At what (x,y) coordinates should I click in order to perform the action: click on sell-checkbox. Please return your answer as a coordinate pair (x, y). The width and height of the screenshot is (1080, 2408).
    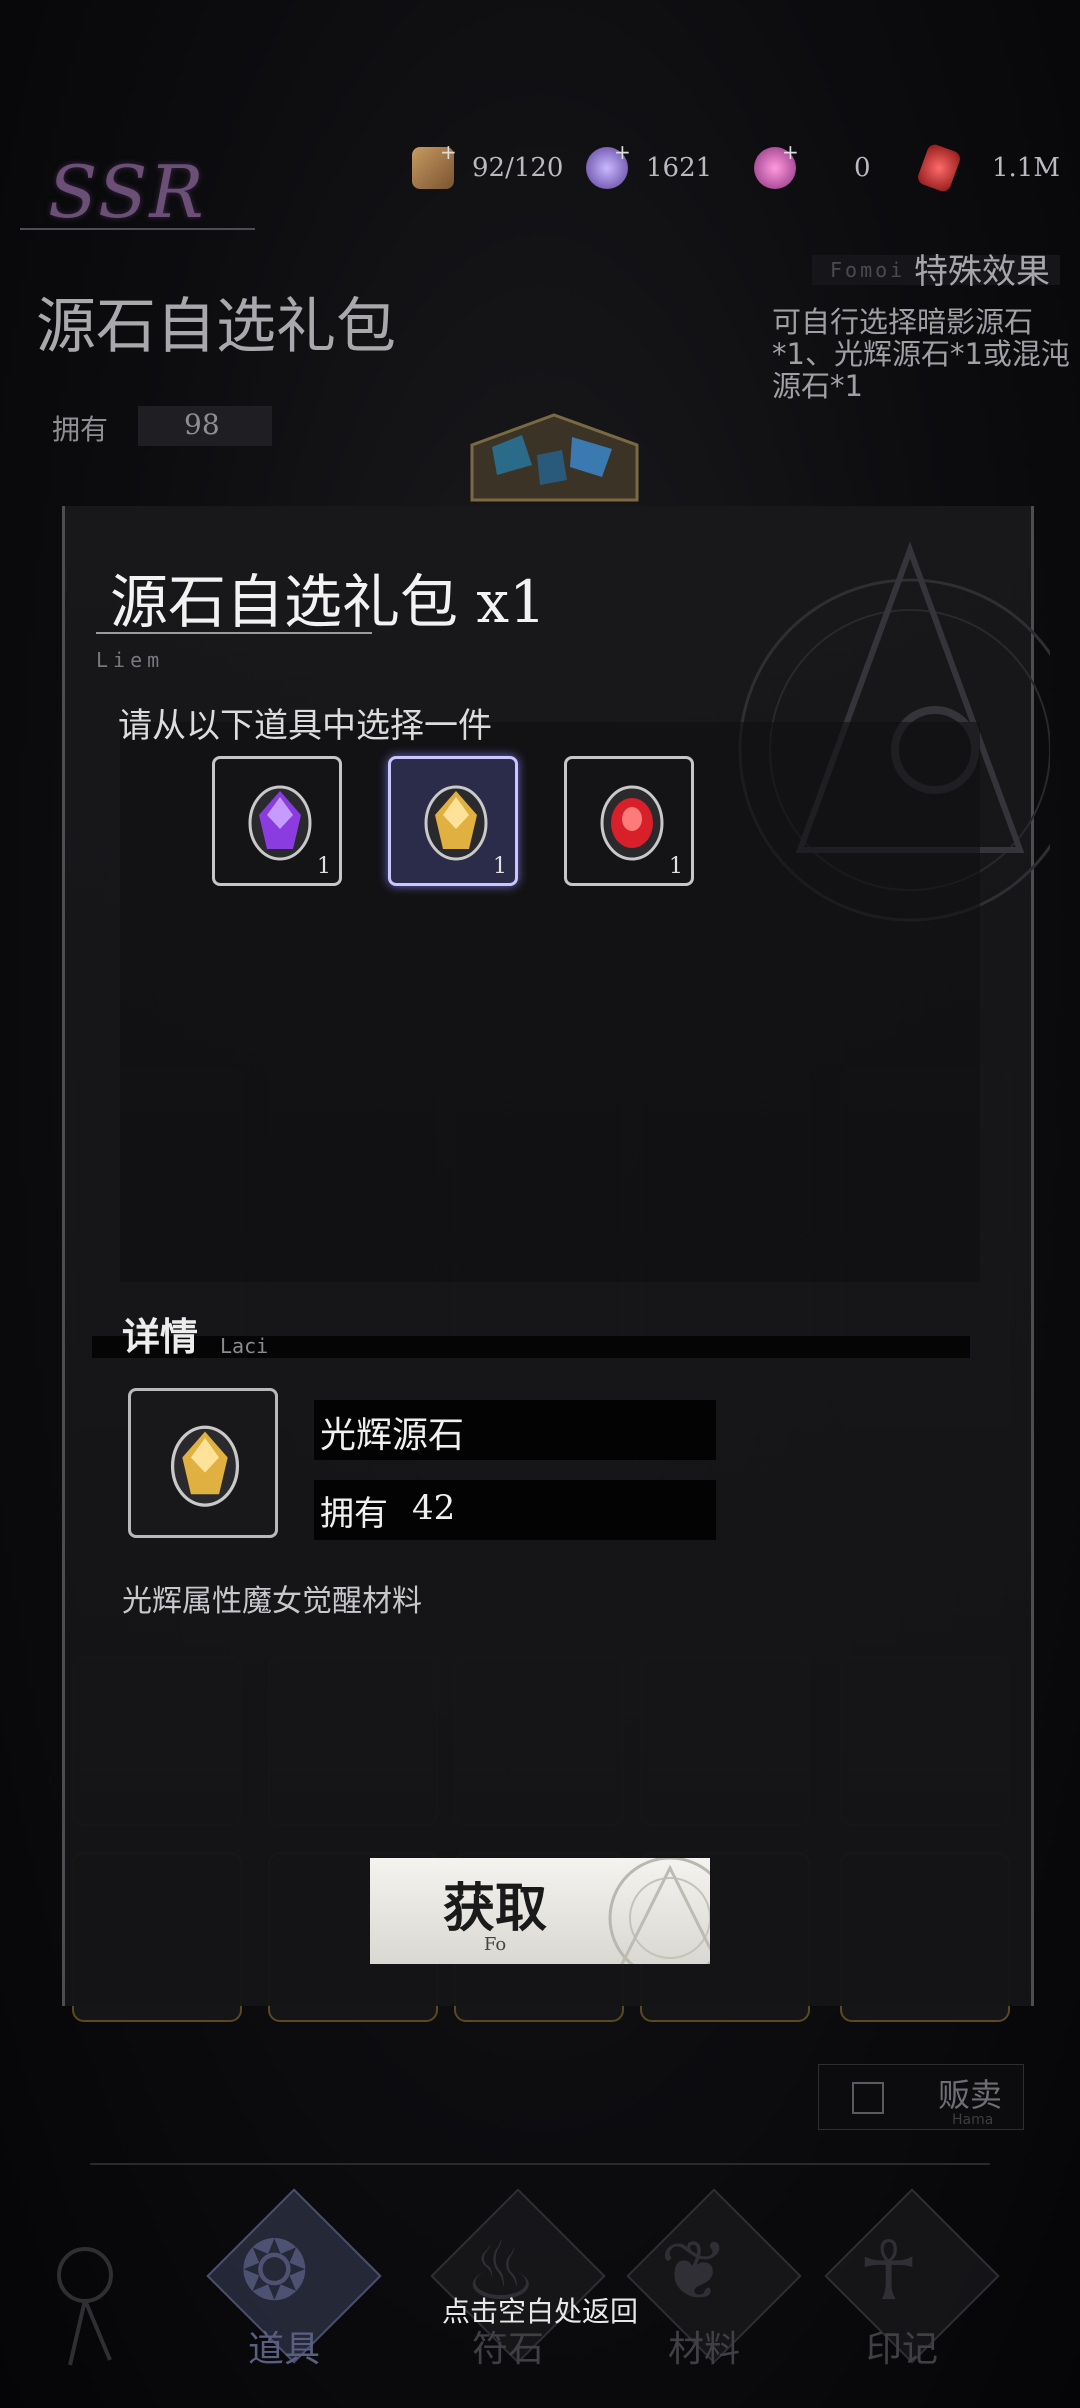
    Looking at the image, I should click on (868, 2098).